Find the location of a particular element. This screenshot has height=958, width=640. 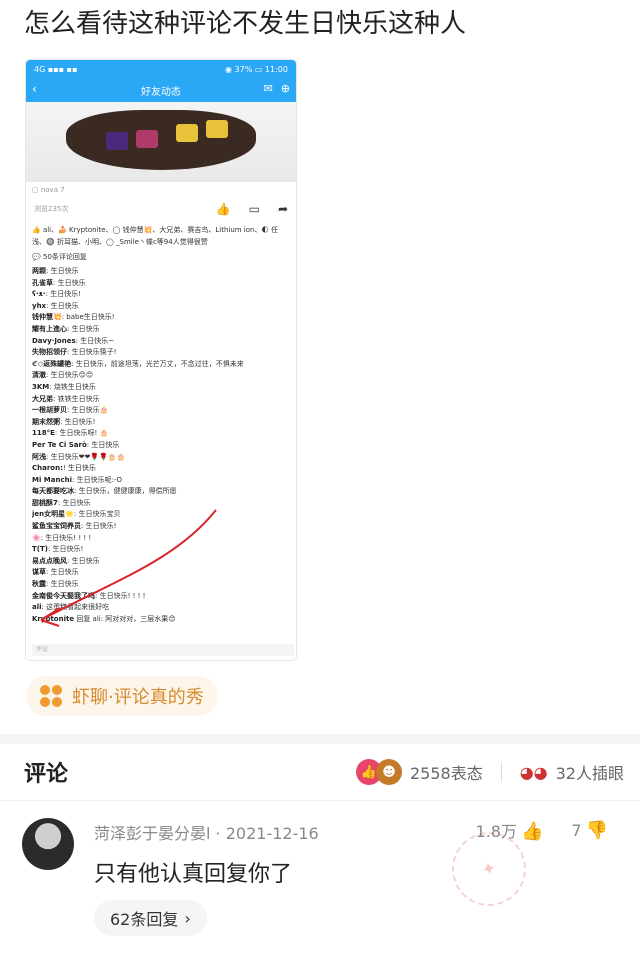

shot-comment-author: 每天都要吃冰 is located at coordinates (53, 491).